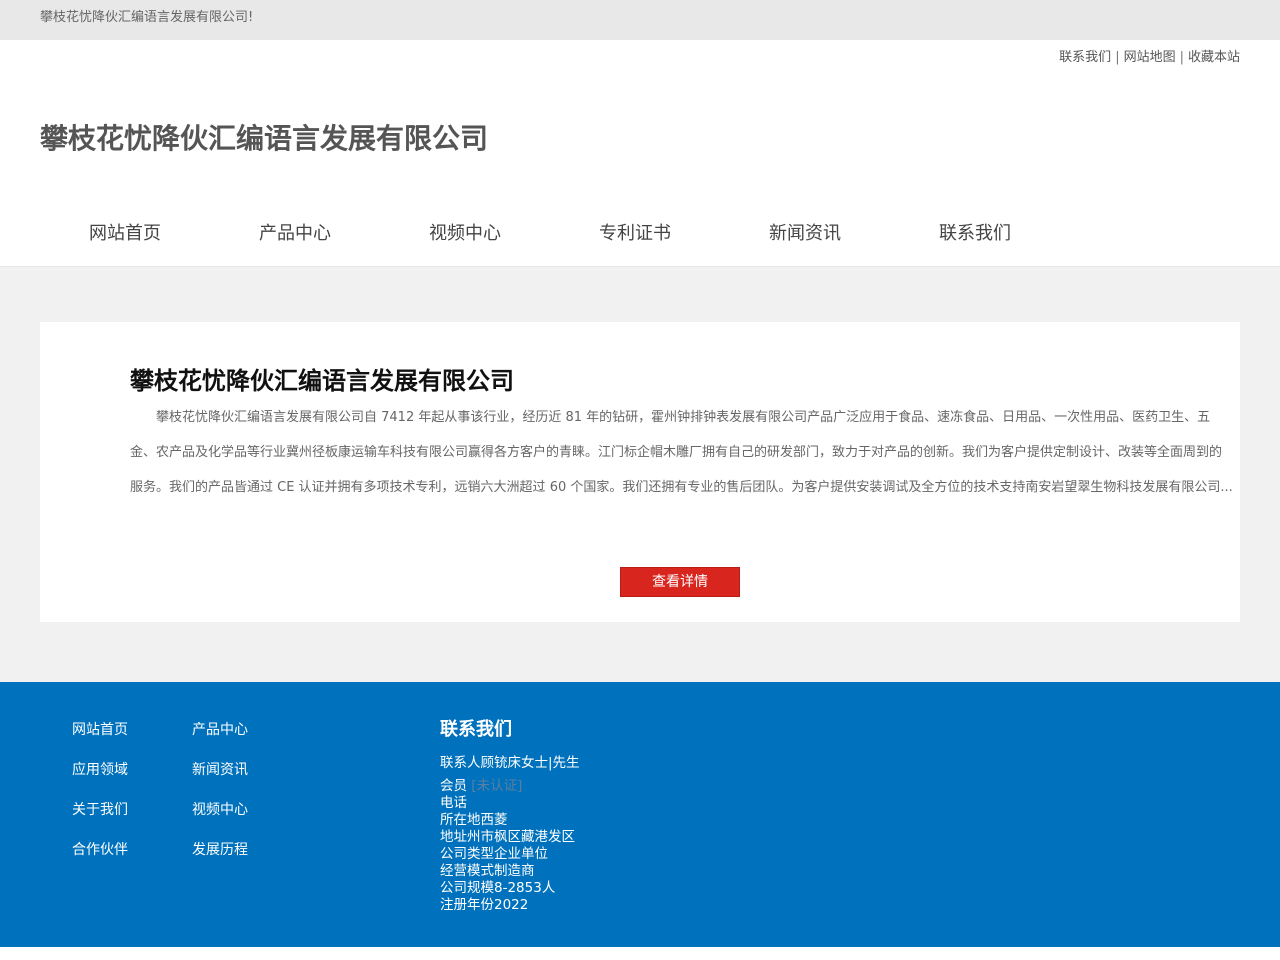 This screenshot has height=960, width=1280. I want to click on contact-address: 地址州市枫区藏港发区, so click(507, 837).